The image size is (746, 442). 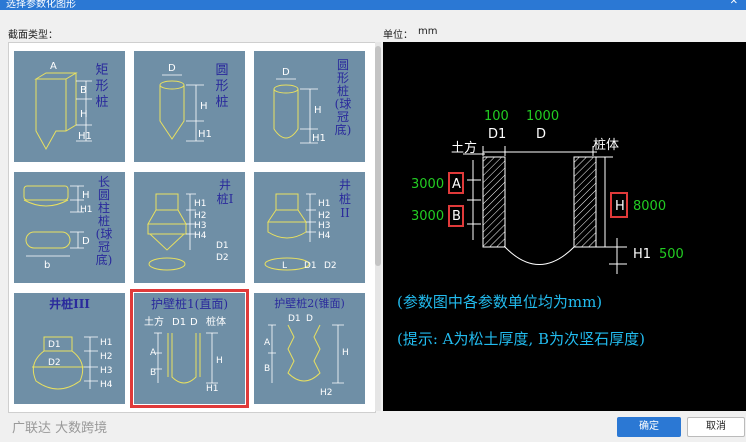 What do you see at coordinates (456, 184) in the screenshot?
I see `param-a: A` at bounding box center [456, 184].